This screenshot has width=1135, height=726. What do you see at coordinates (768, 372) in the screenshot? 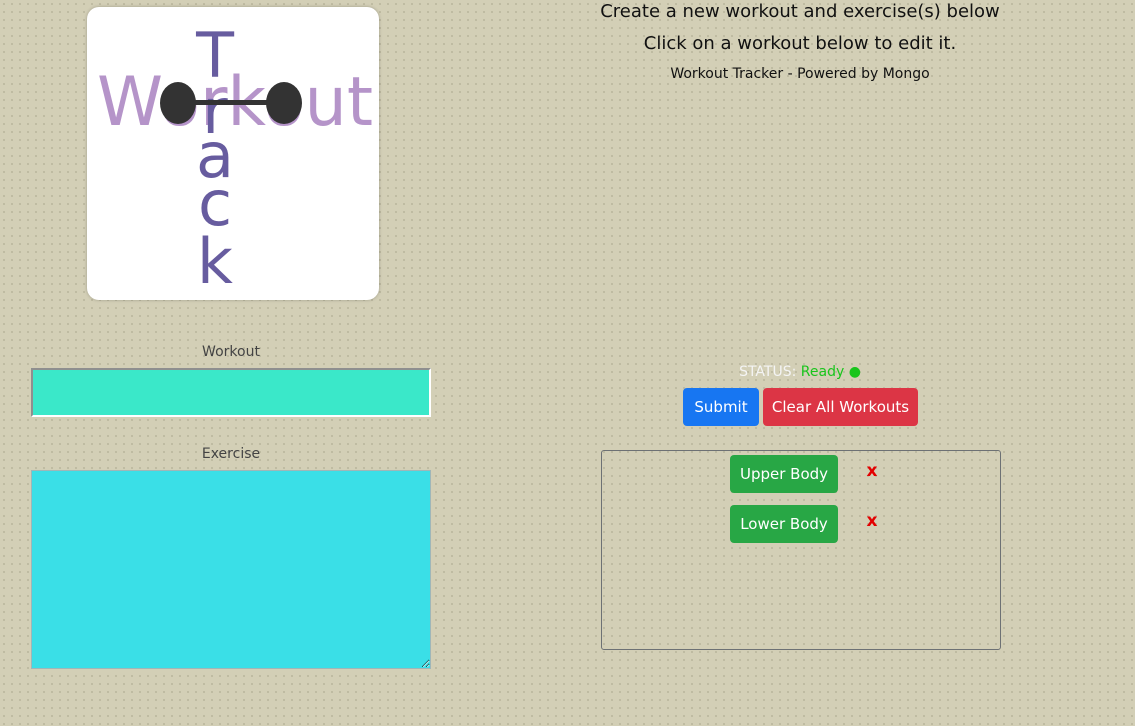
I see `status-label: STATUS:` at bounding box center [768, 372].